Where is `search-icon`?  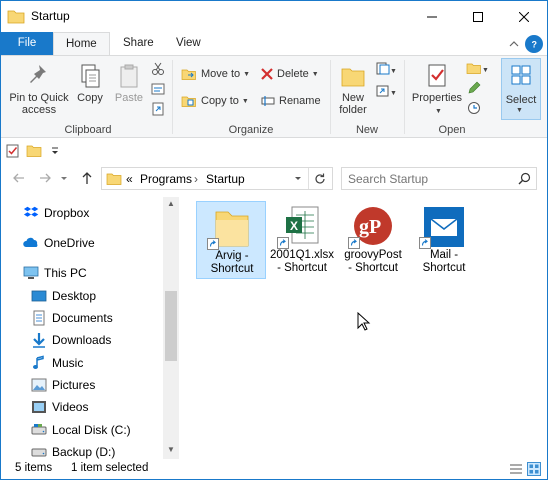
search-icon is located at coordinates (524, 178).